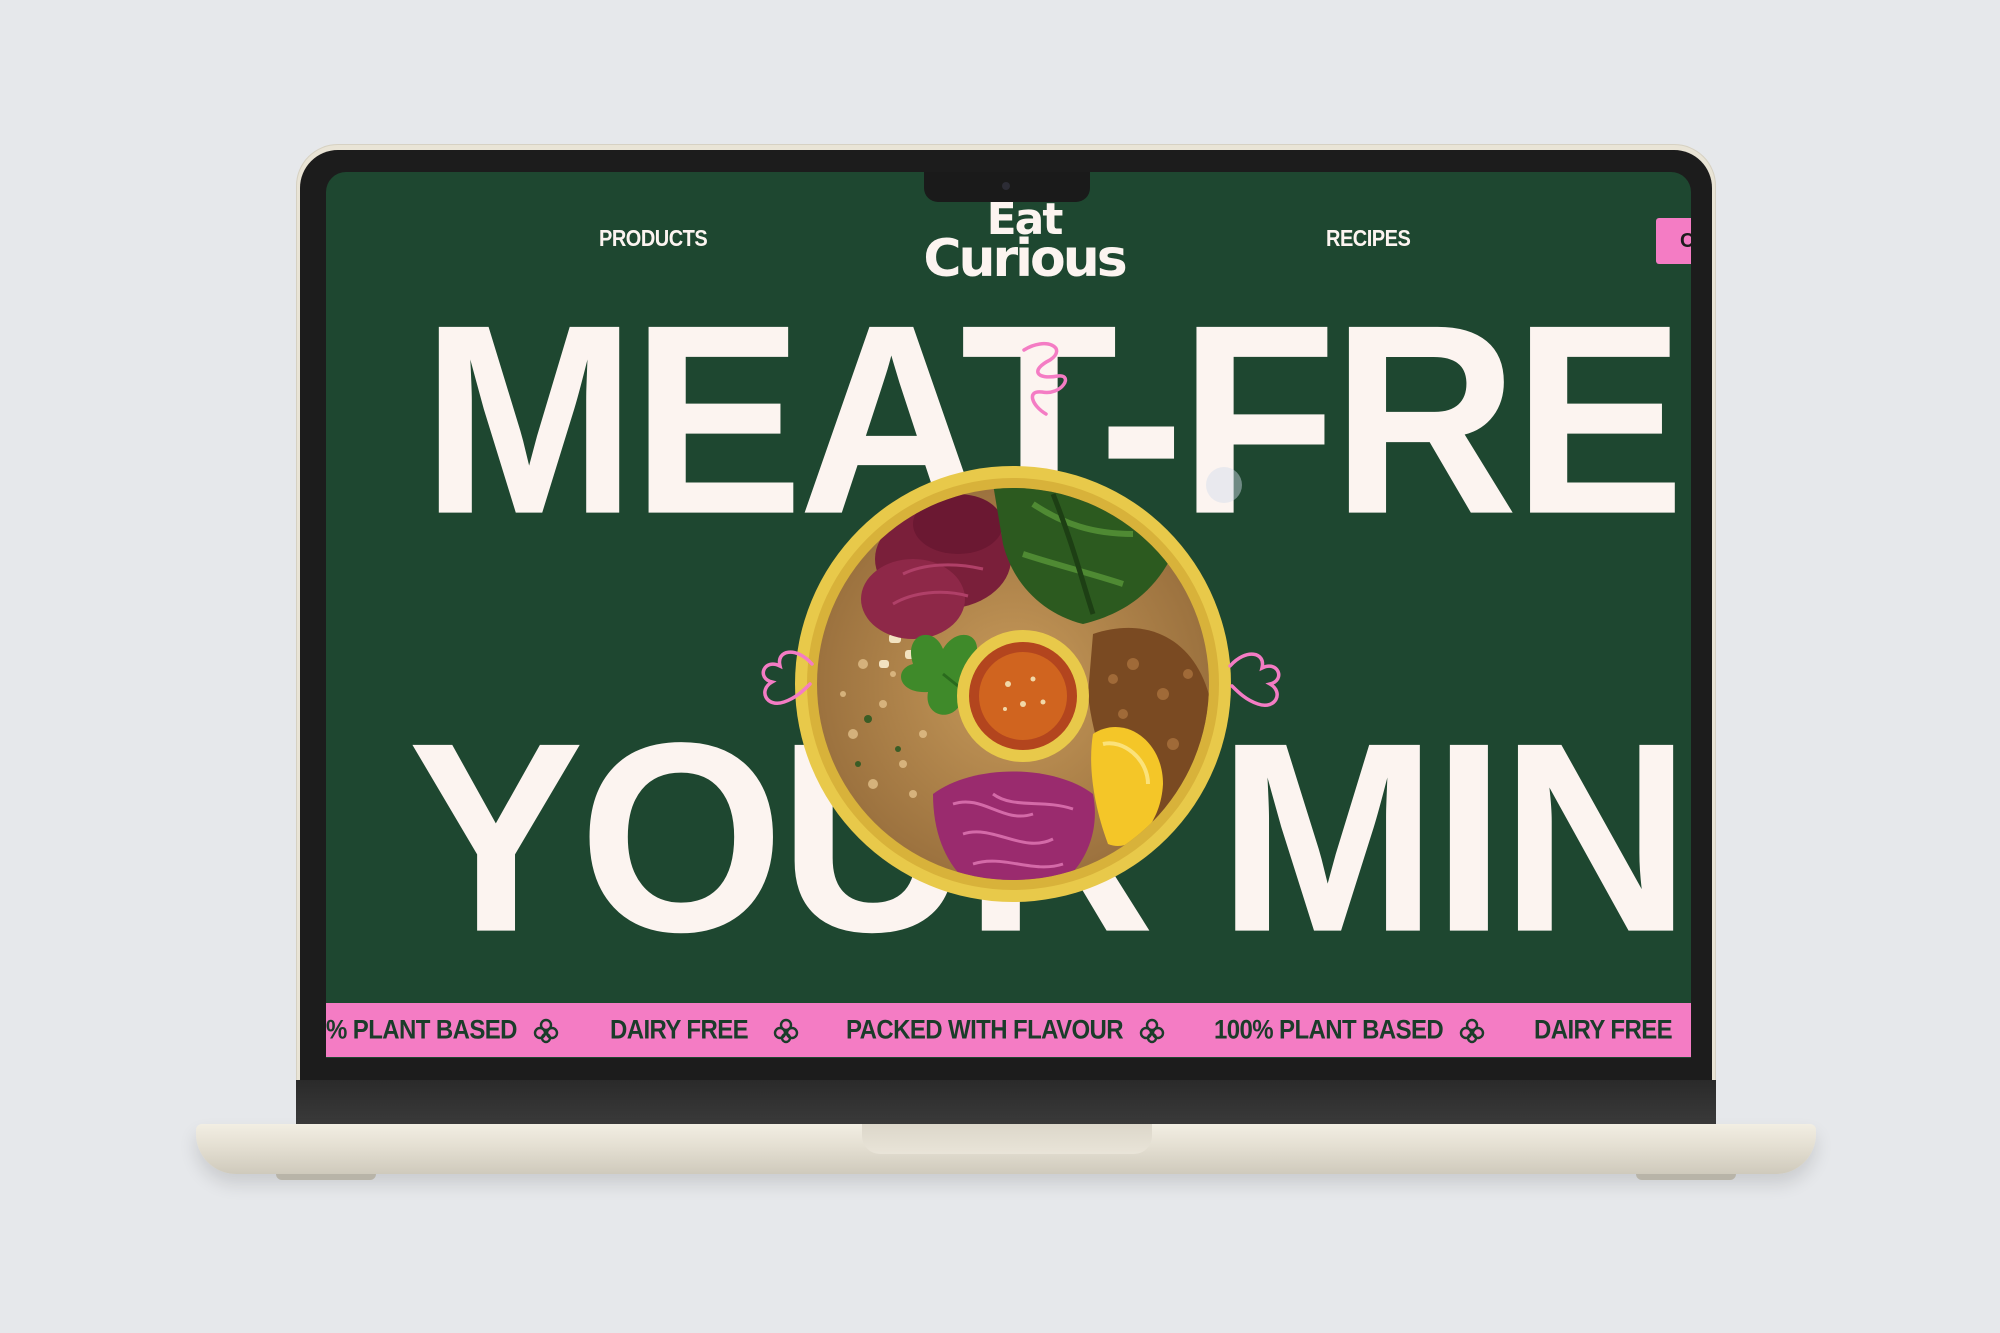  What do you see at coordinates (326, 1177) in the screenshot?
I see `laptop-foot-left` at bounding box center [326, 1177].